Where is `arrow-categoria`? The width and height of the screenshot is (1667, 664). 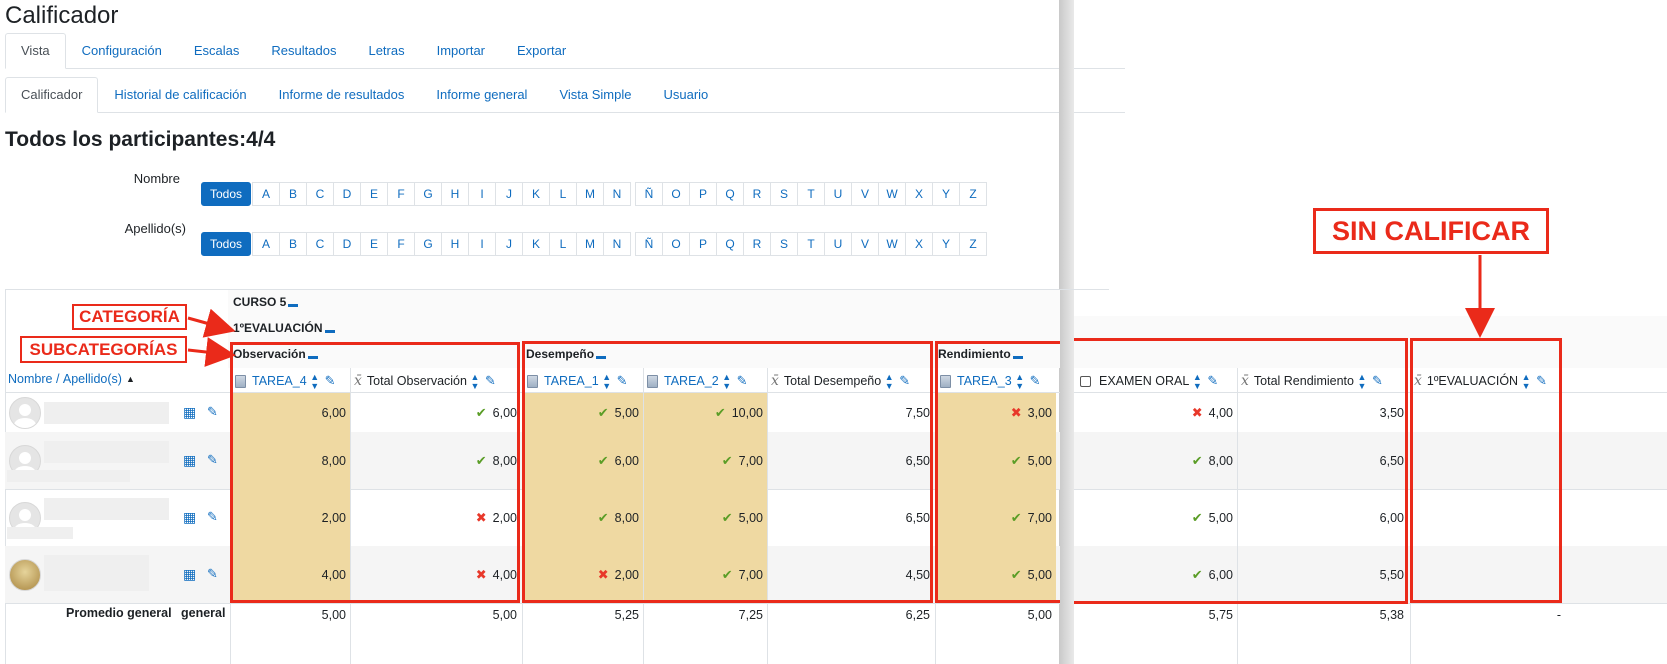 arrow-categoria is located at coordinates (211, 323).